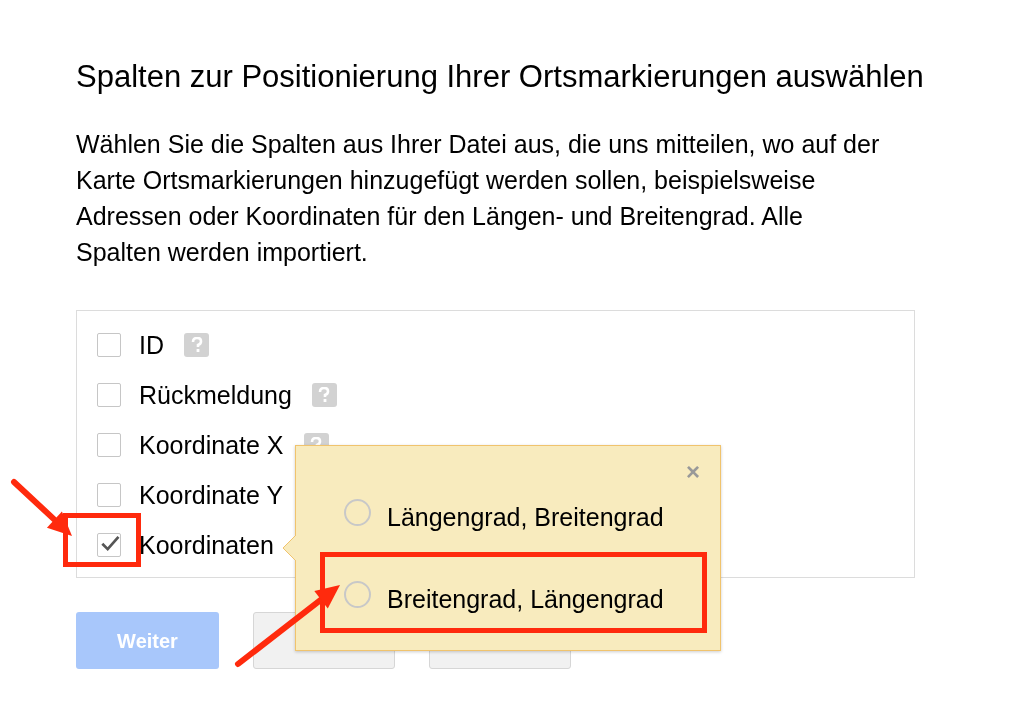 This screenshot has width=1036, height=728. Describe the element at coordinates (211, 495) in the screenshot. I see `column-label: Koordinate Y` at that location.